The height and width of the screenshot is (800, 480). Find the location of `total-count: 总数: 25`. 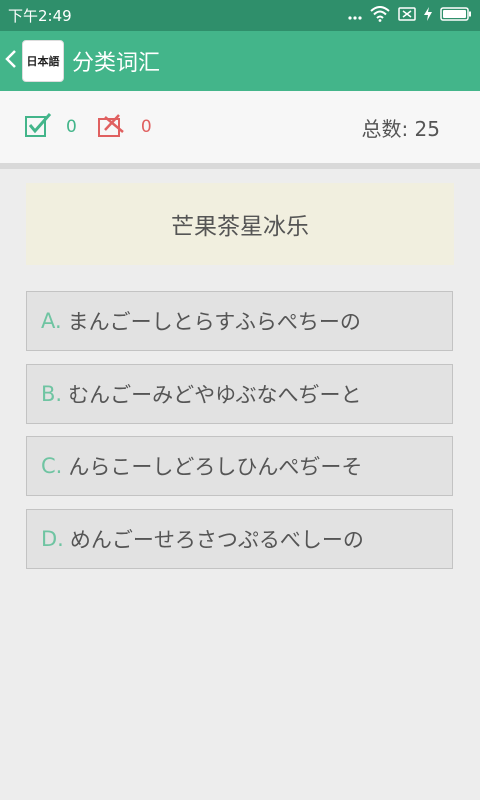

total-count: 总数: 25 is located at coordinates (400, 128).